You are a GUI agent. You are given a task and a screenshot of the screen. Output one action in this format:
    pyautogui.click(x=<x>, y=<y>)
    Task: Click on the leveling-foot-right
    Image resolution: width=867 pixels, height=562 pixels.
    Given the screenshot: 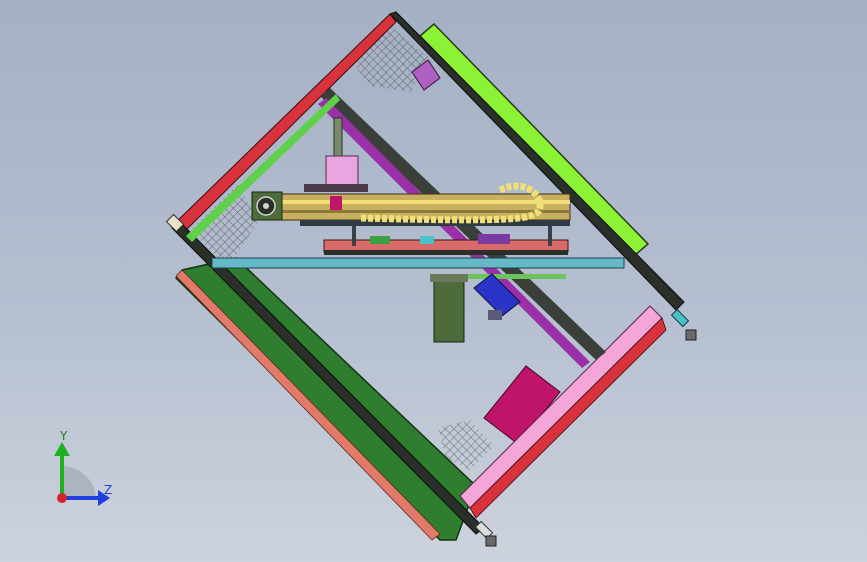 What is the action you would take?
    pyautogui.click(x=683, y=324)
    